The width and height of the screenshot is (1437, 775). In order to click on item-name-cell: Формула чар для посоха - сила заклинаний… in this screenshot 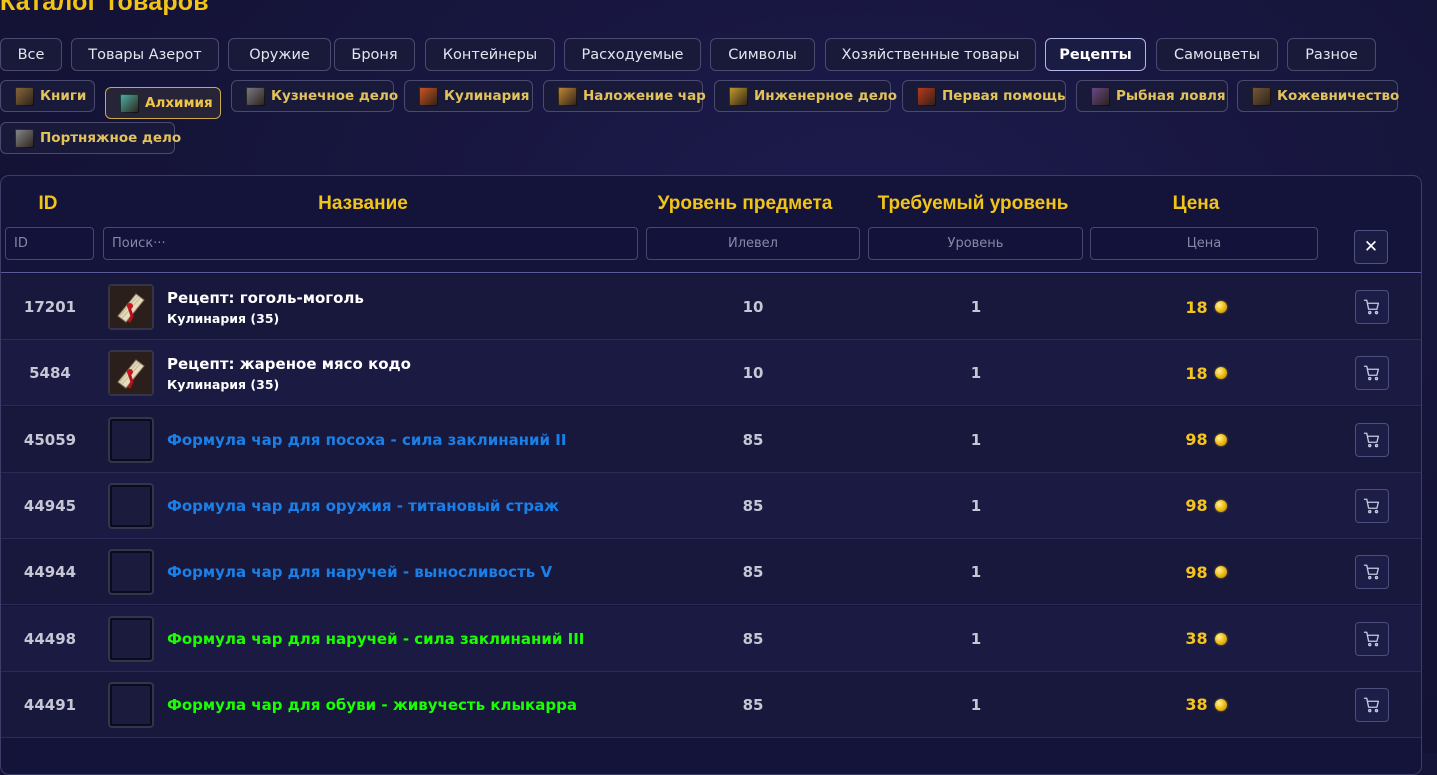, I will do `click(366, 440)`.